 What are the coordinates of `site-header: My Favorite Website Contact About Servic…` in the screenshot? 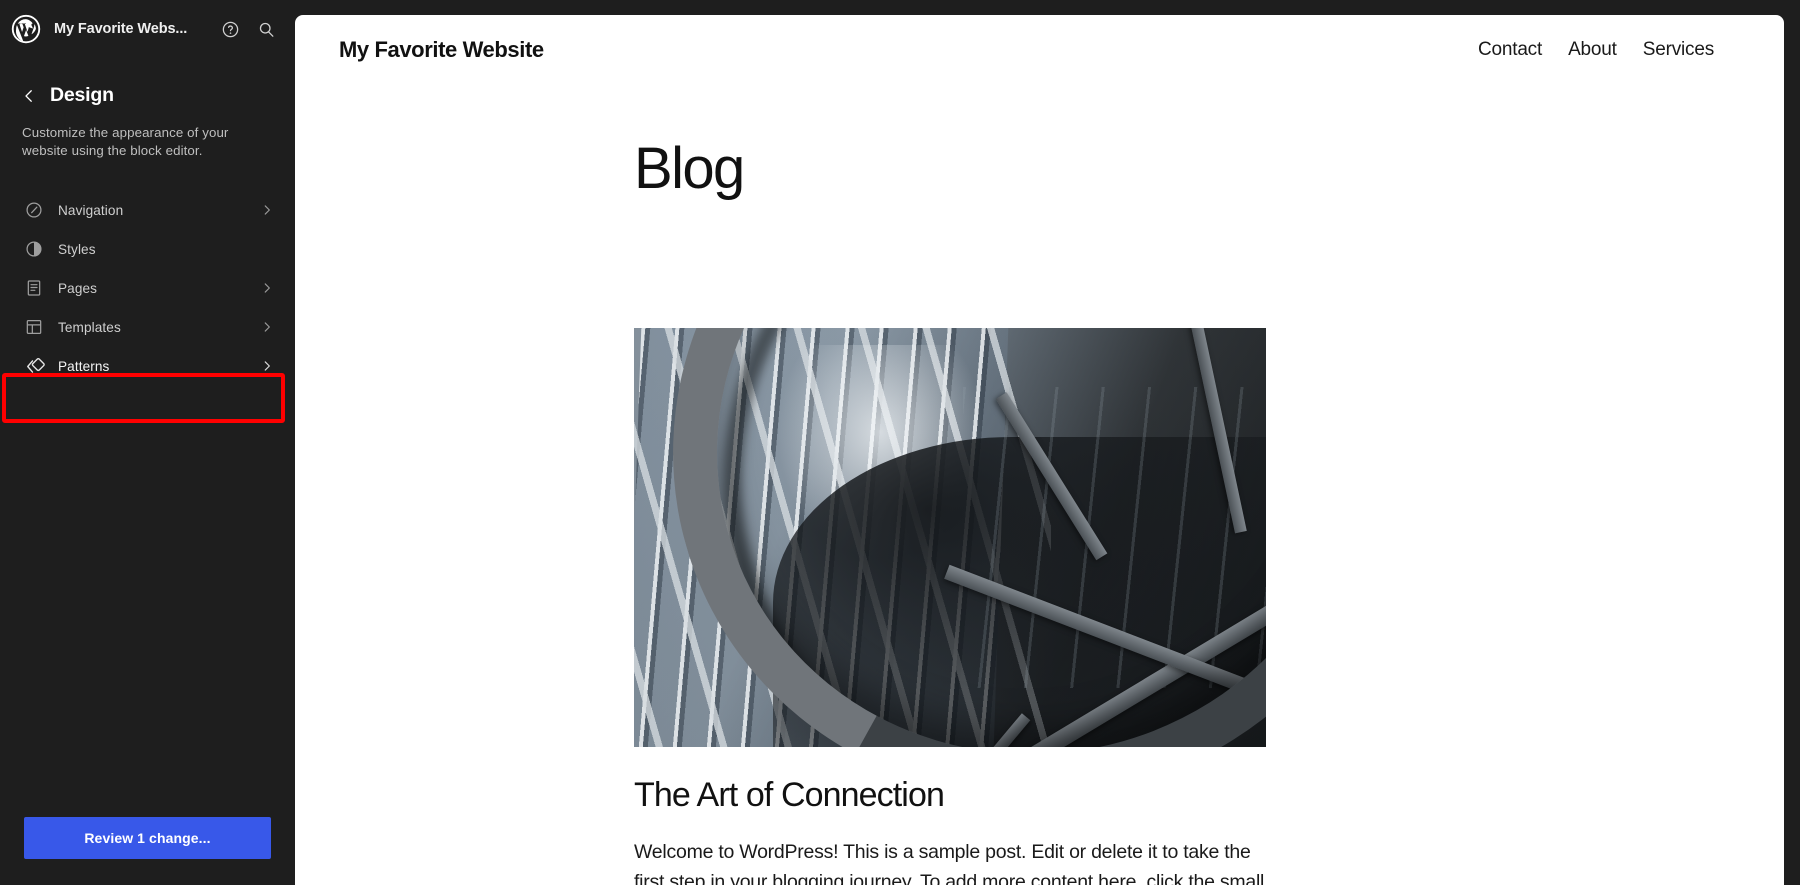 It's located at (1039, 50).